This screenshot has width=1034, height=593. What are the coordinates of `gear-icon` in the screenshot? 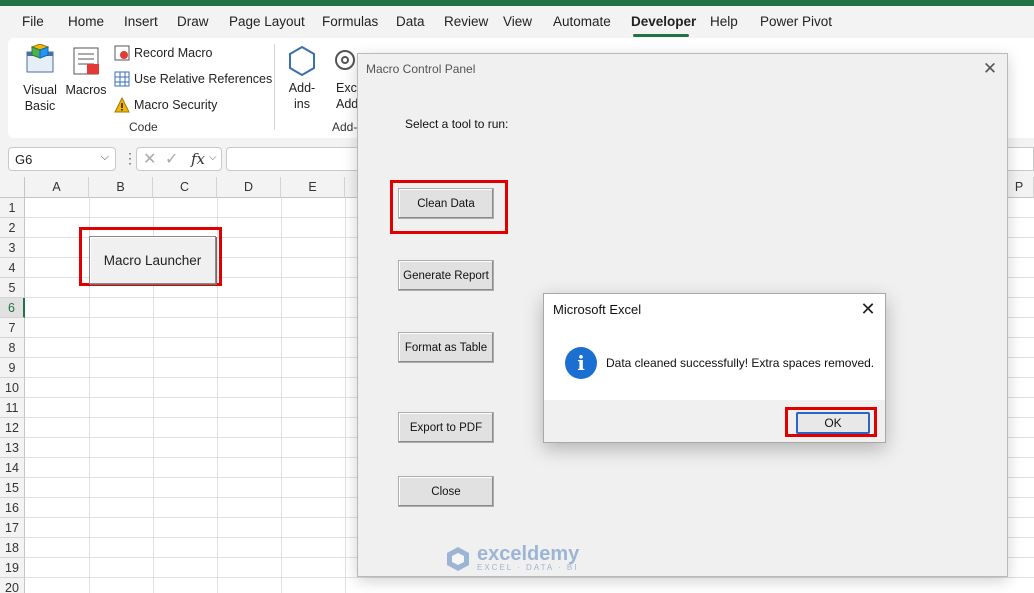 It's located at (345, 60).